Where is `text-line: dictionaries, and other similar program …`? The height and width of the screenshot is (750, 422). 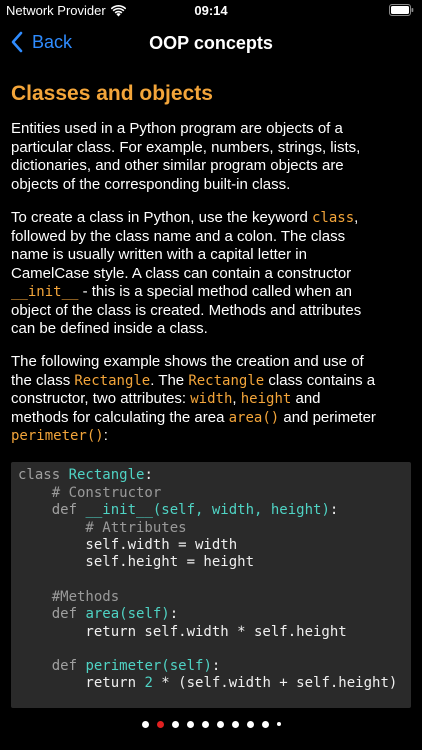 text-line: dictionaries, and other similar program … is located at coordinates (177, 165).